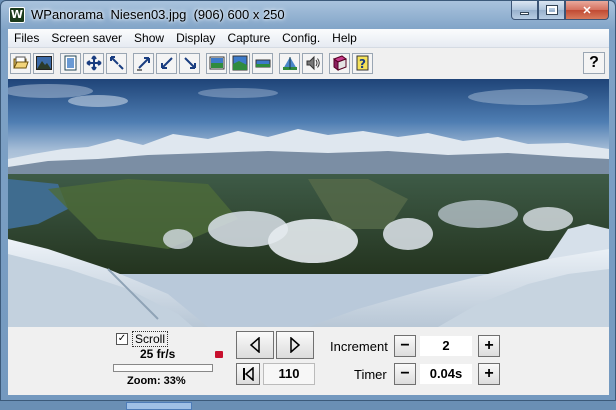 This screenshot has height=410, width=616. Describe the element at coordinates (17, 15) in the screenshot. I see `app-icon: W` at that location.